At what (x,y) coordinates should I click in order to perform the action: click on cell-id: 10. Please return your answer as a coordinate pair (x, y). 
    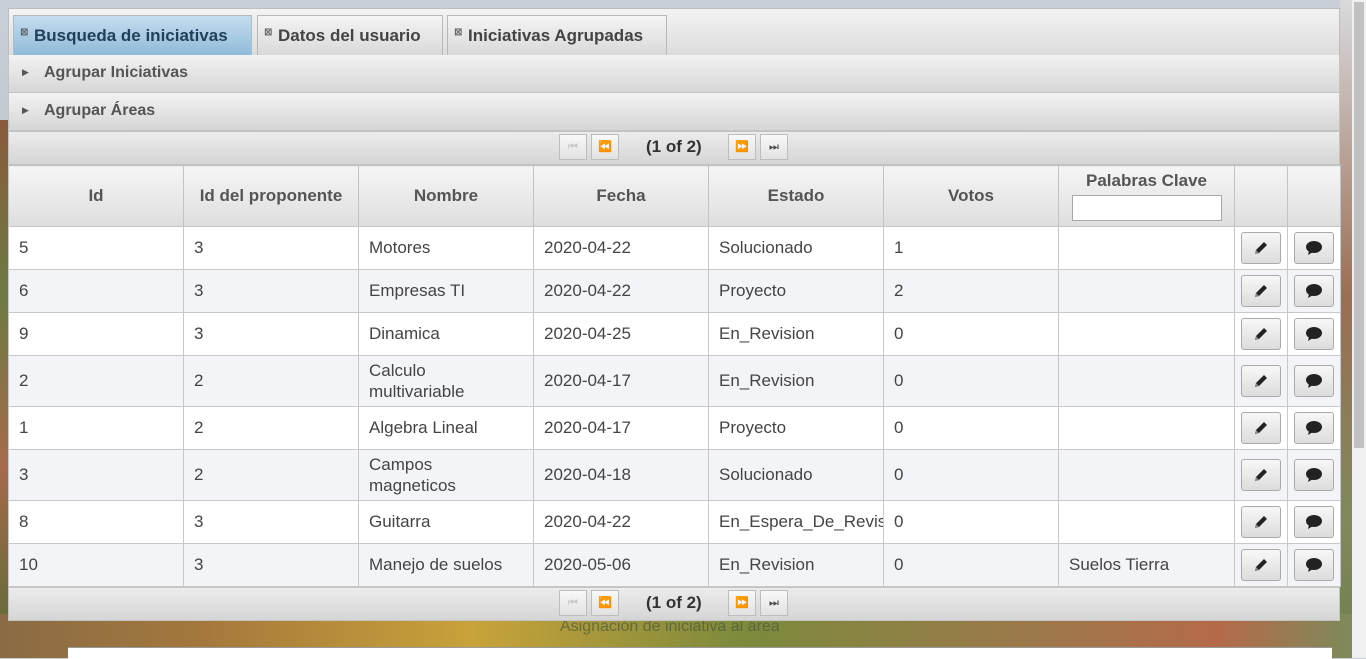
    Looking at the image, I should click on (96, 565).